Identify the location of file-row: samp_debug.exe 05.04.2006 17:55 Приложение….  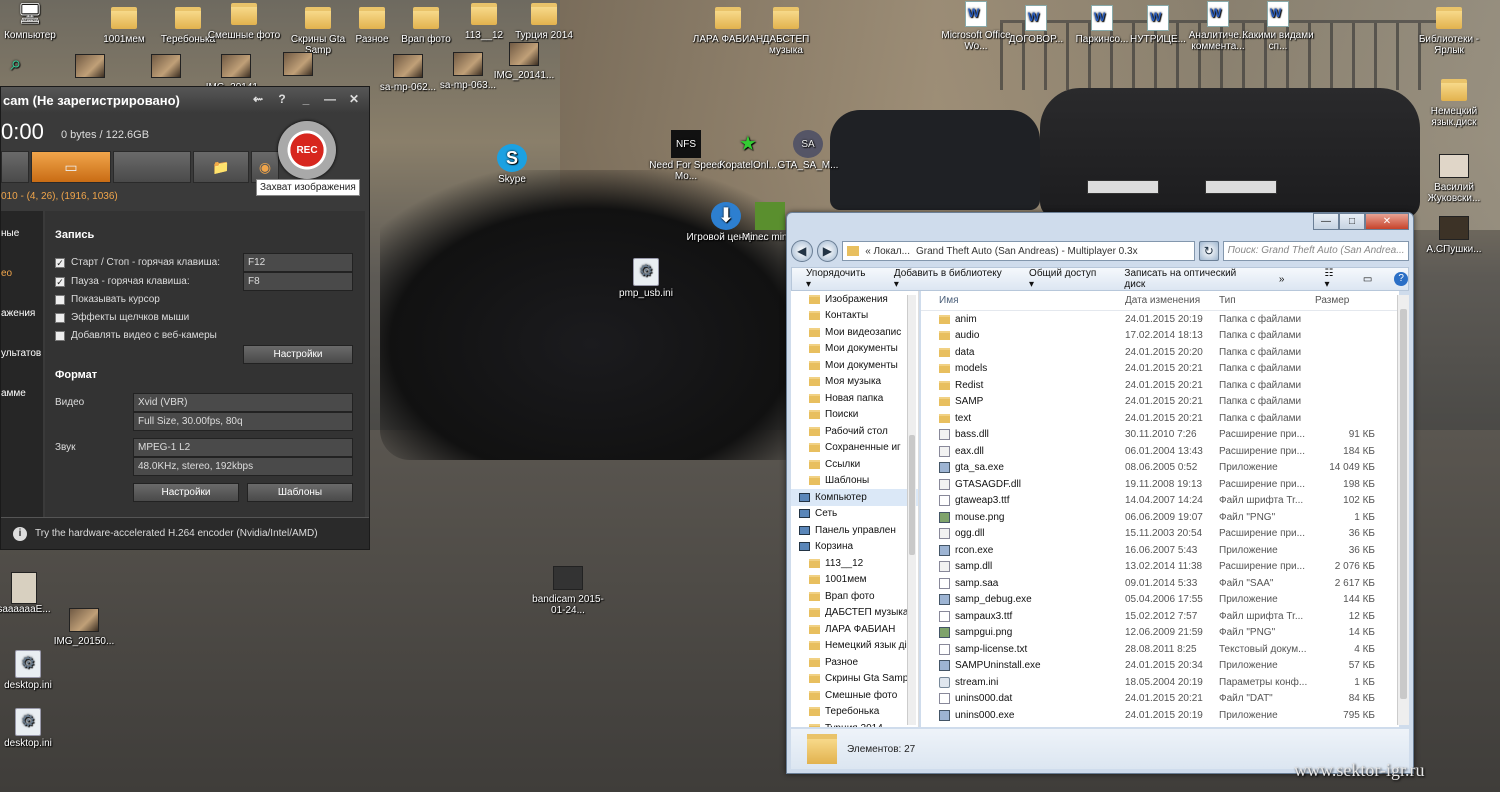
(1160, 600).